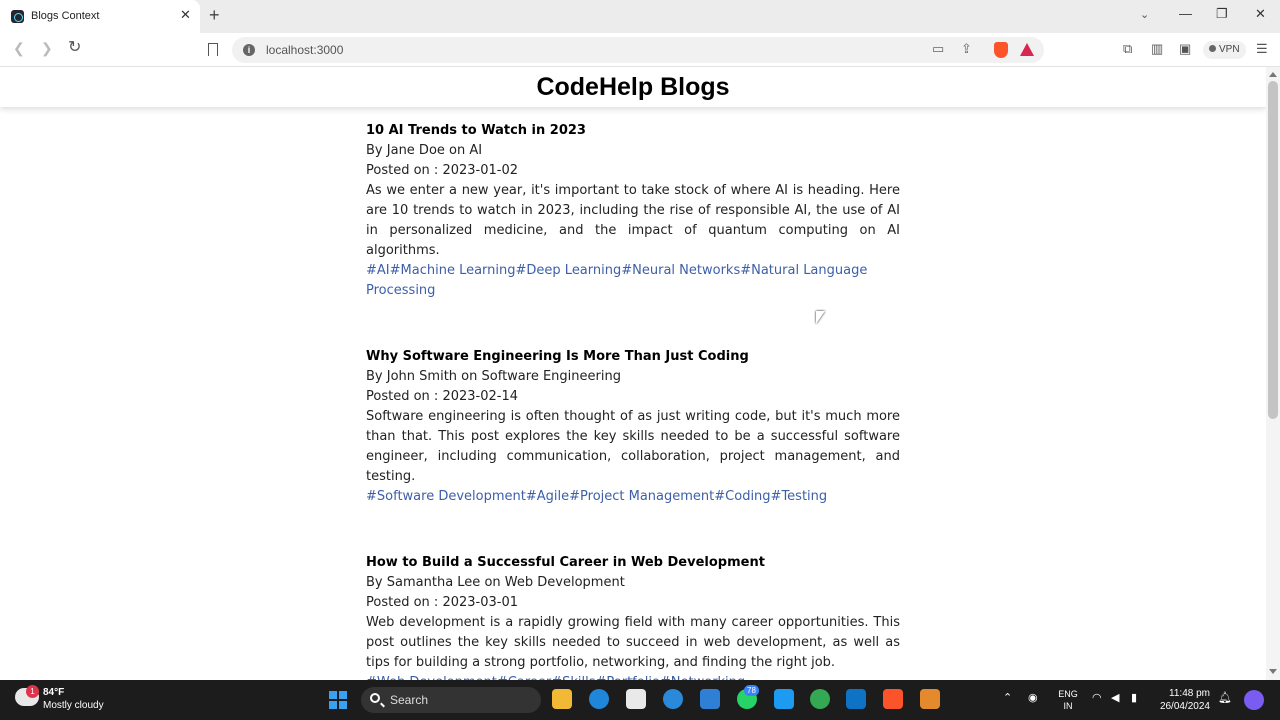 The image size is (1280, 720). What do you see at coordinates (1212, 48) in the screenshot?
I see `vpn-status-icon` at bounding box center [1212, 48].